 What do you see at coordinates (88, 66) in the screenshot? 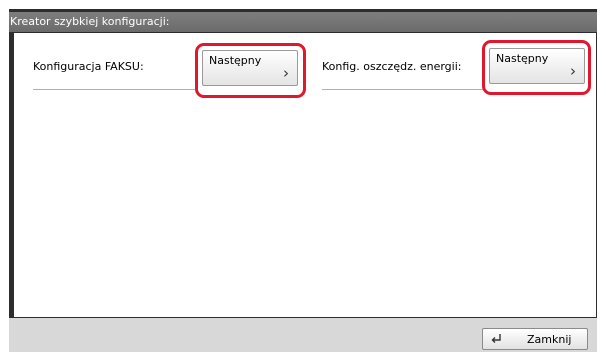
I see `fax-config-label: Konfiguracja FAKSU:` at bounding box center [88, 66].